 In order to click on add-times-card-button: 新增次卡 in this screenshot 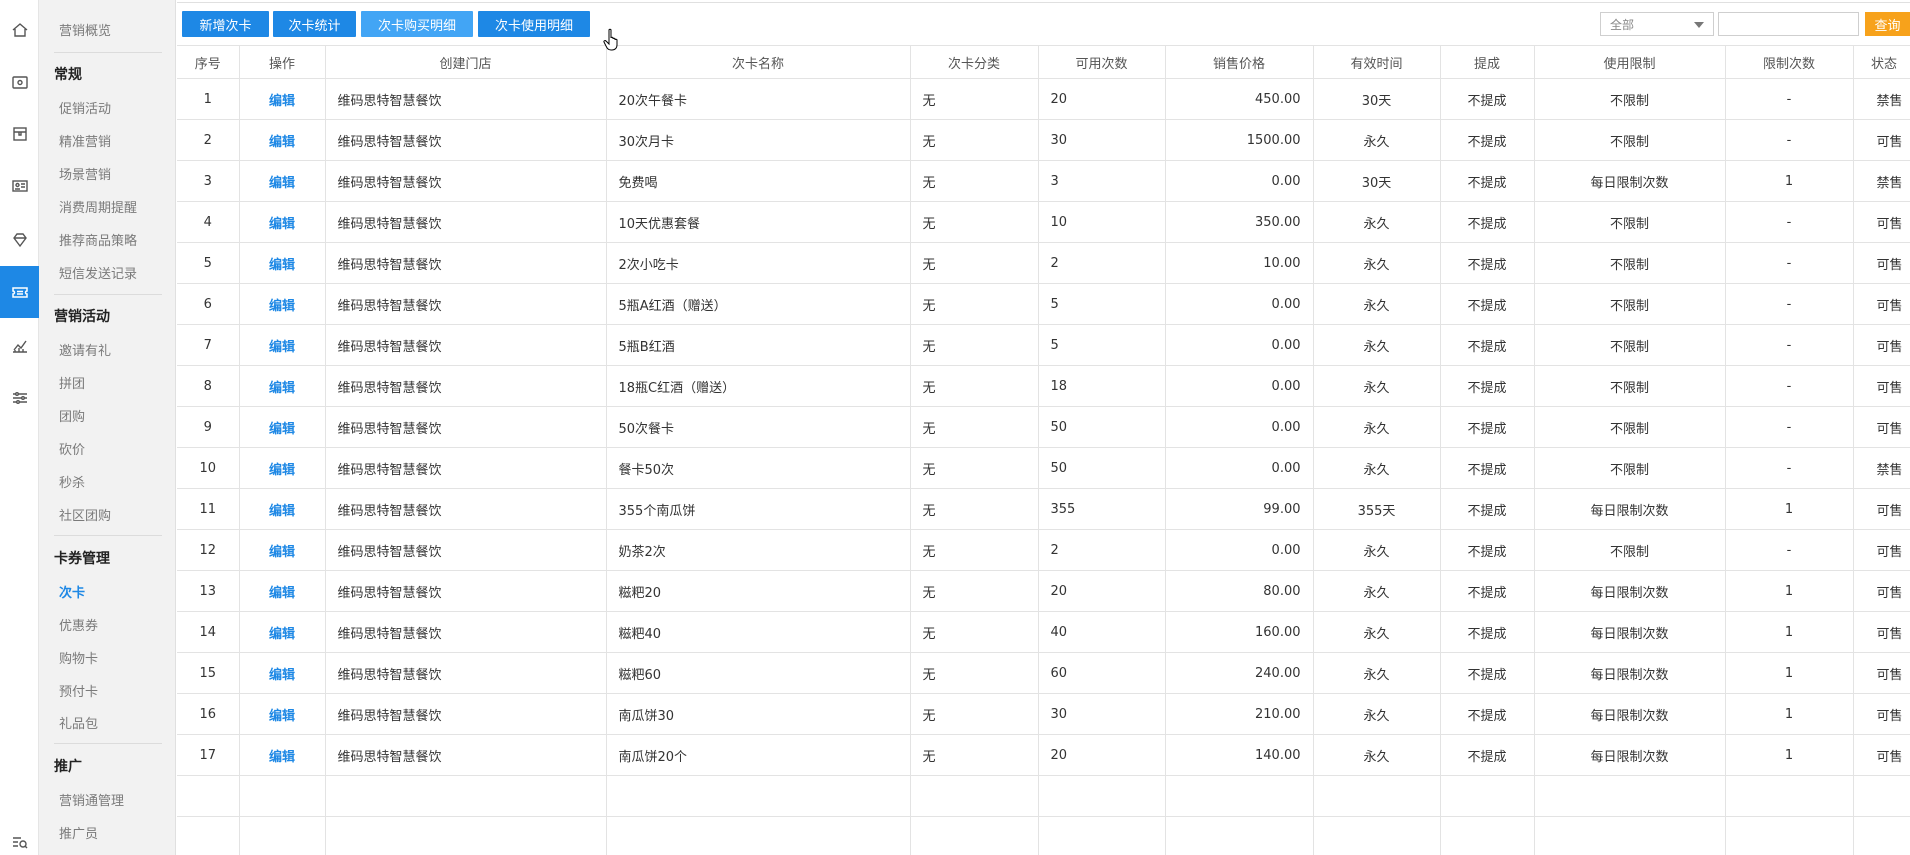, I will do `click(225, 24)`.